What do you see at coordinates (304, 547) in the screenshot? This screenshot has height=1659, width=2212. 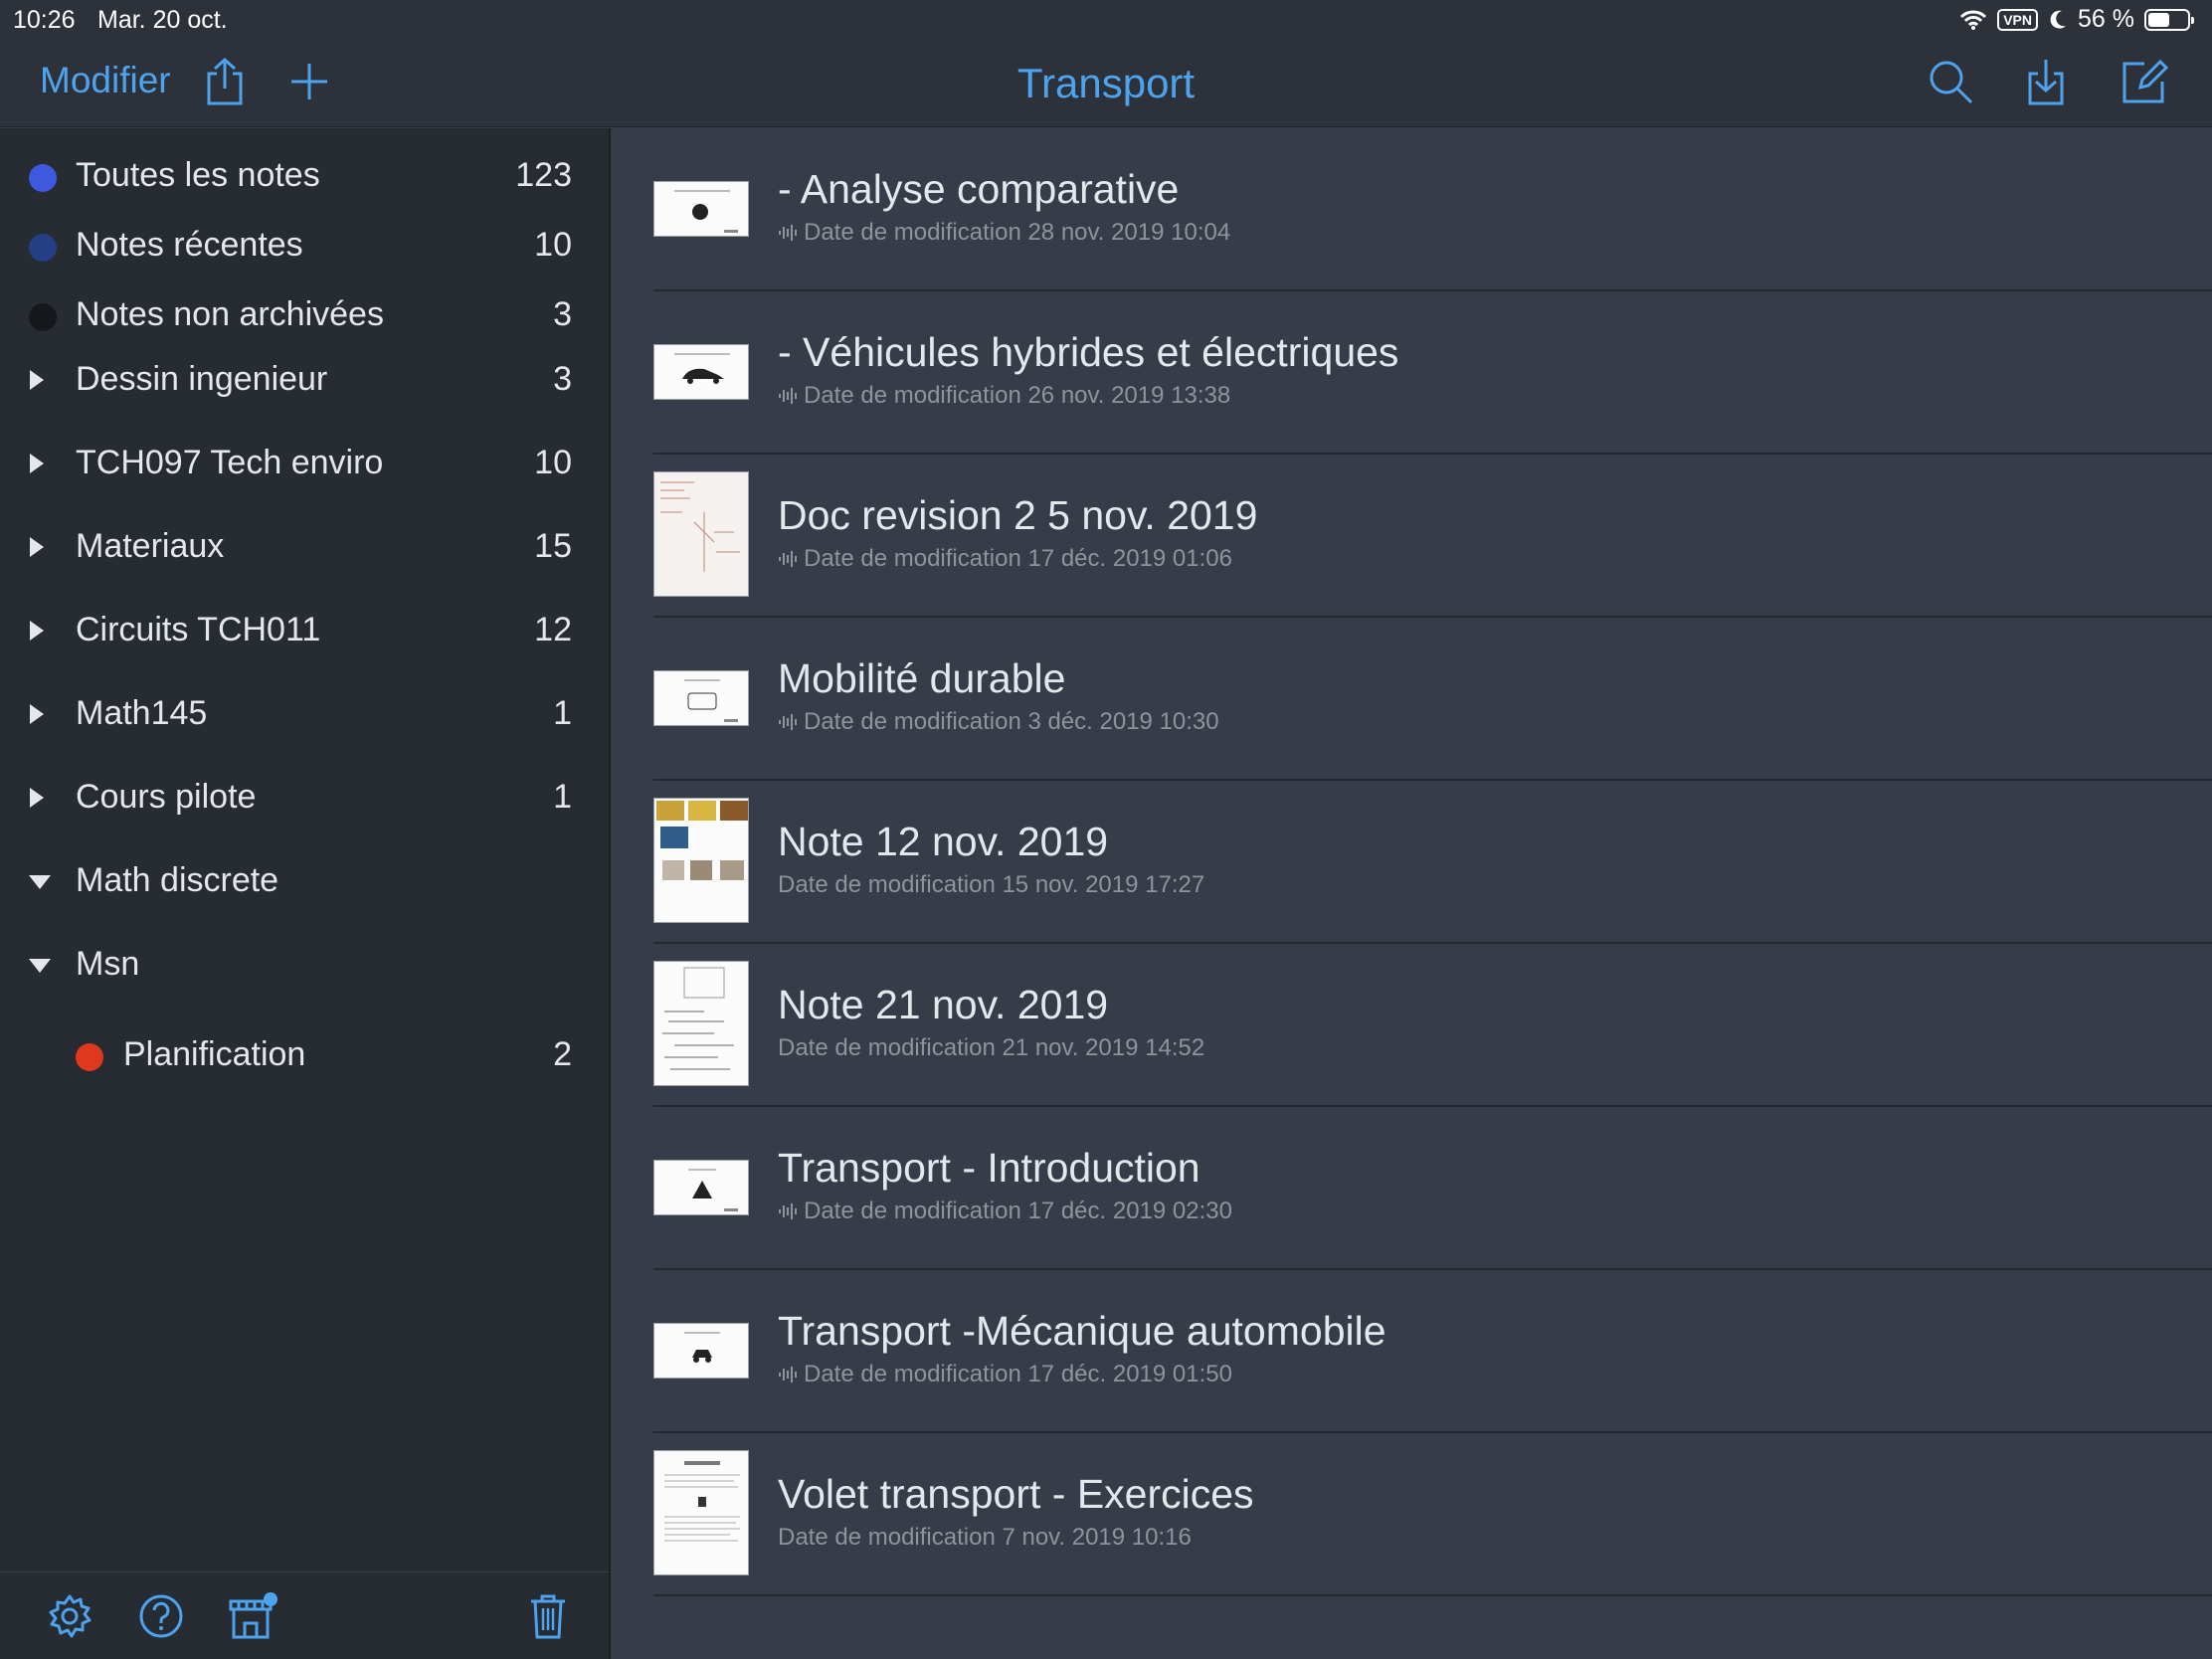 I see `sidebar-item-materiaux: Materiaux 15` at bounding box center [304, 547].